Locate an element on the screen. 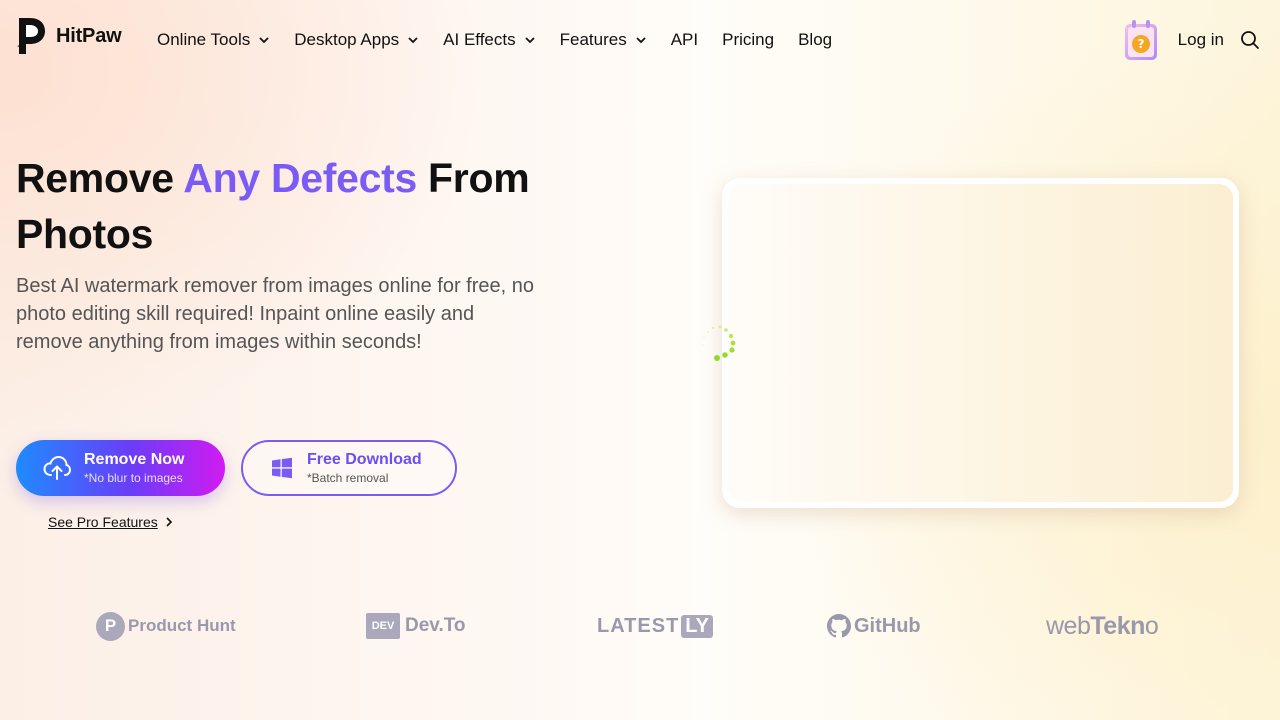 This screenshot has width=1280, height=720. dev-to-label: Dev.To is located at coordinates (435, 625).